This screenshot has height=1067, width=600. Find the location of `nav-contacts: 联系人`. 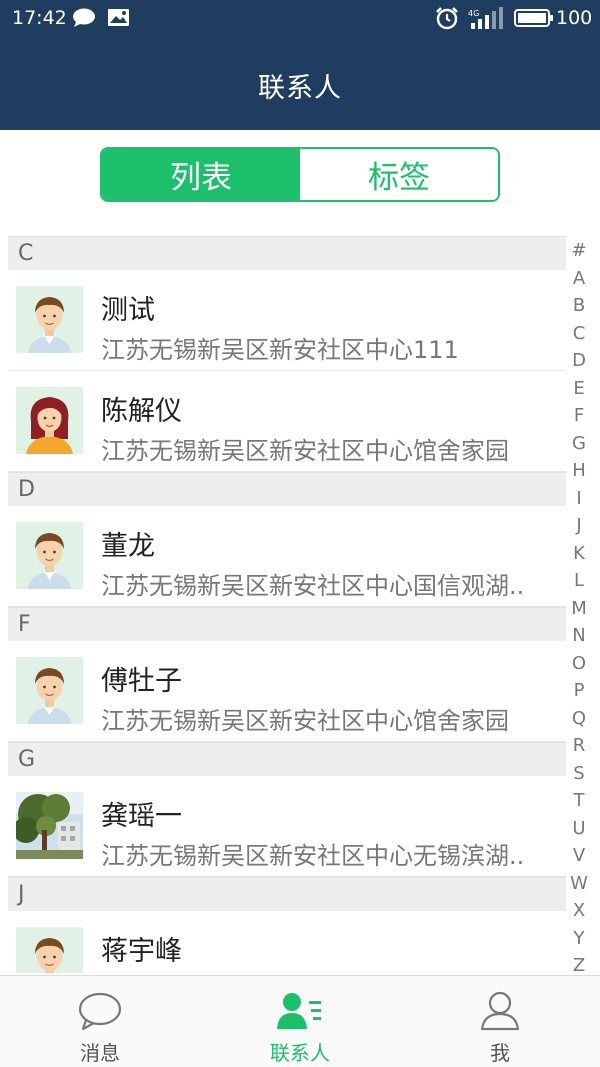

nav-contacts: 联系人 is located at coordinates (300, 1021).